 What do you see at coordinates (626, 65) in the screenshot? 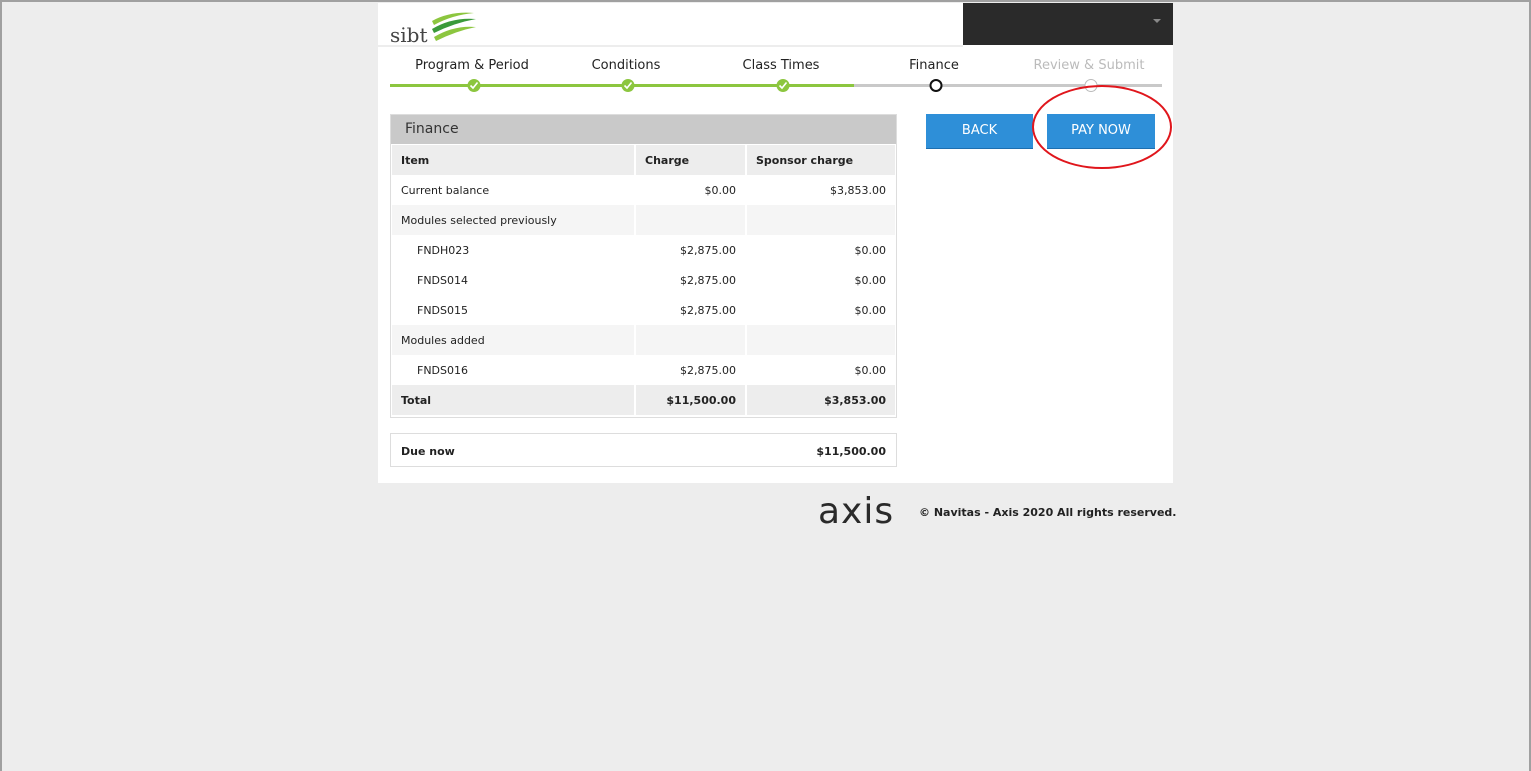
I see `step-label-conditions: Conditions` at bounding box center [626, 65].